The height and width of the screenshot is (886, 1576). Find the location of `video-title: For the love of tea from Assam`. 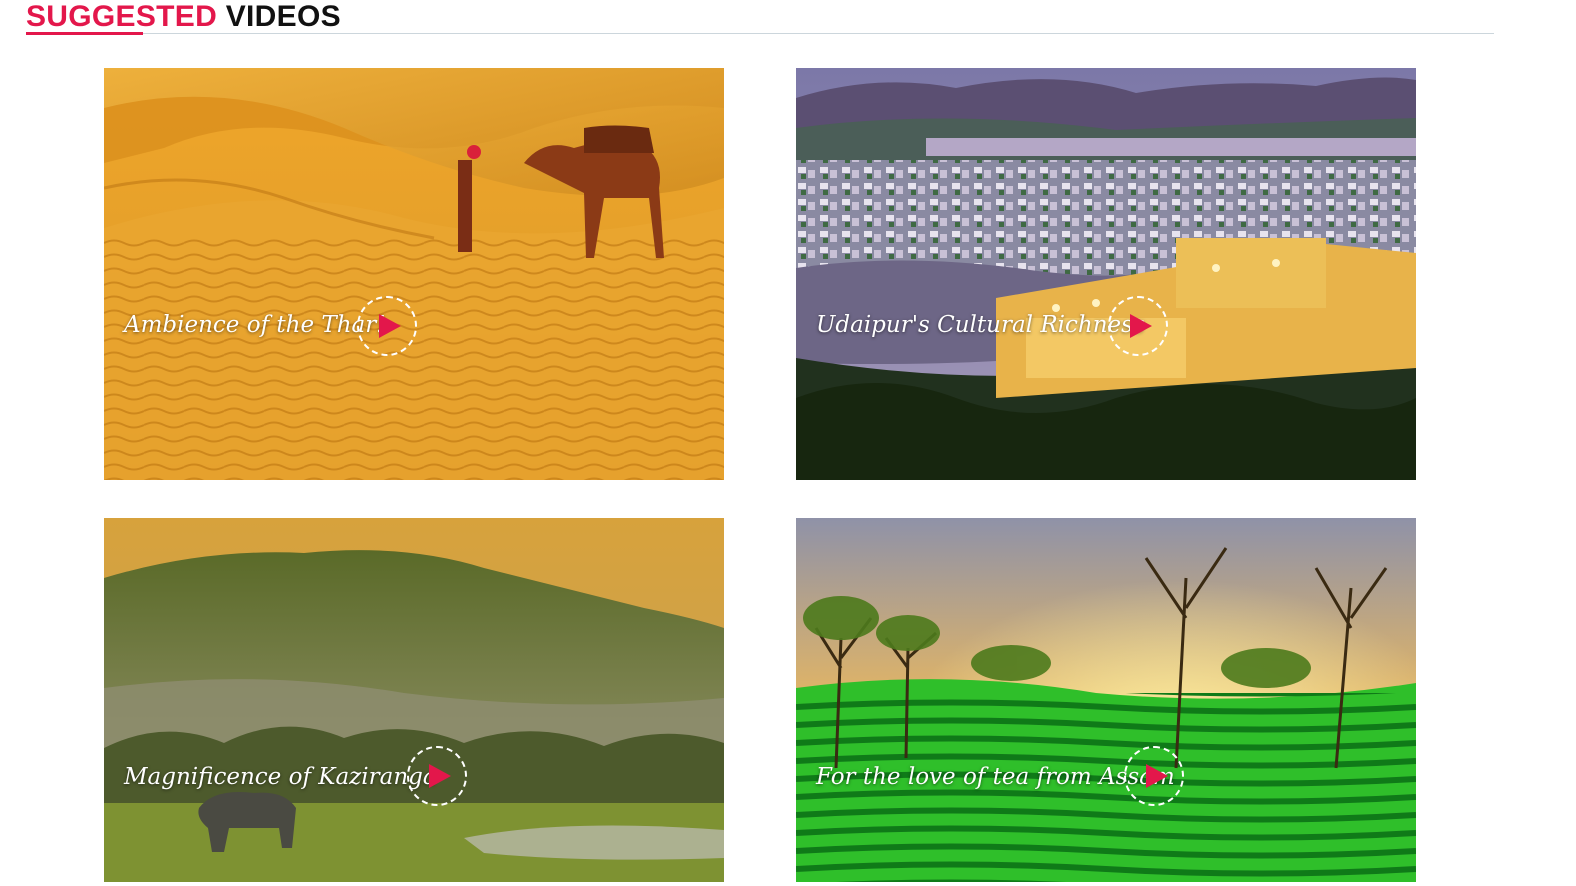

video-title: For the love of tea from Assam is located at coordinates (995, 777).